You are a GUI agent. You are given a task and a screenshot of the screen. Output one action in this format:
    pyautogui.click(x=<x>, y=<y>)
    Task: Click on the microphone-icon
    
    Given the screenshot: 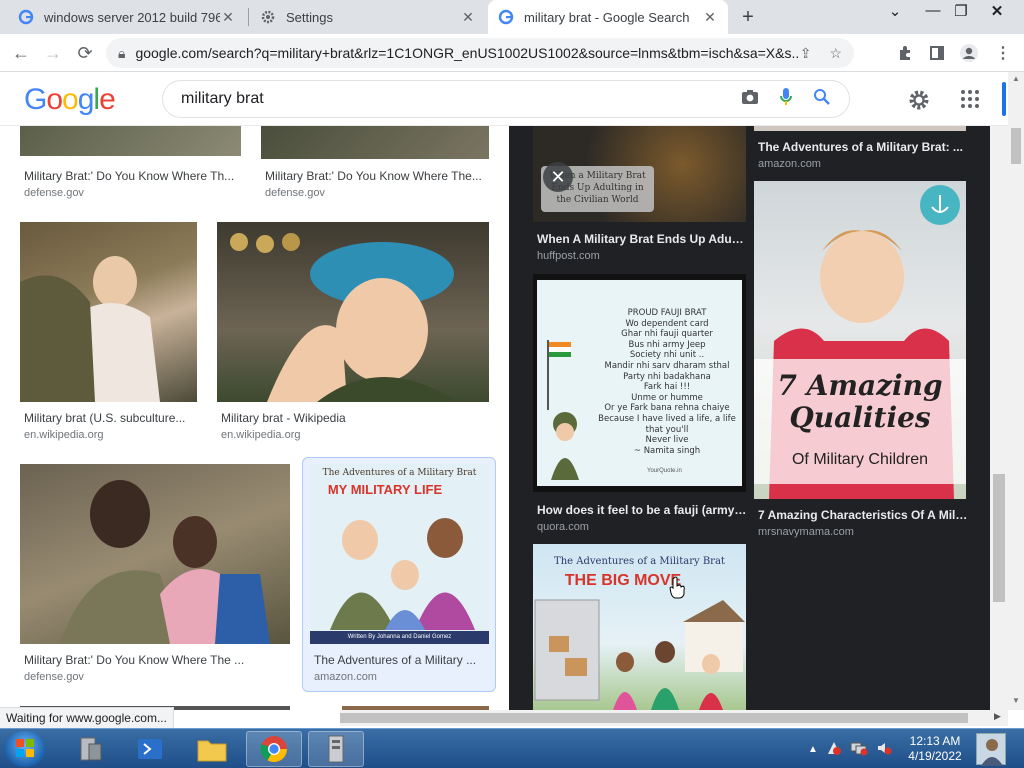 What is the action you would take?
    pyautogui.click(x=786, y=99)
    